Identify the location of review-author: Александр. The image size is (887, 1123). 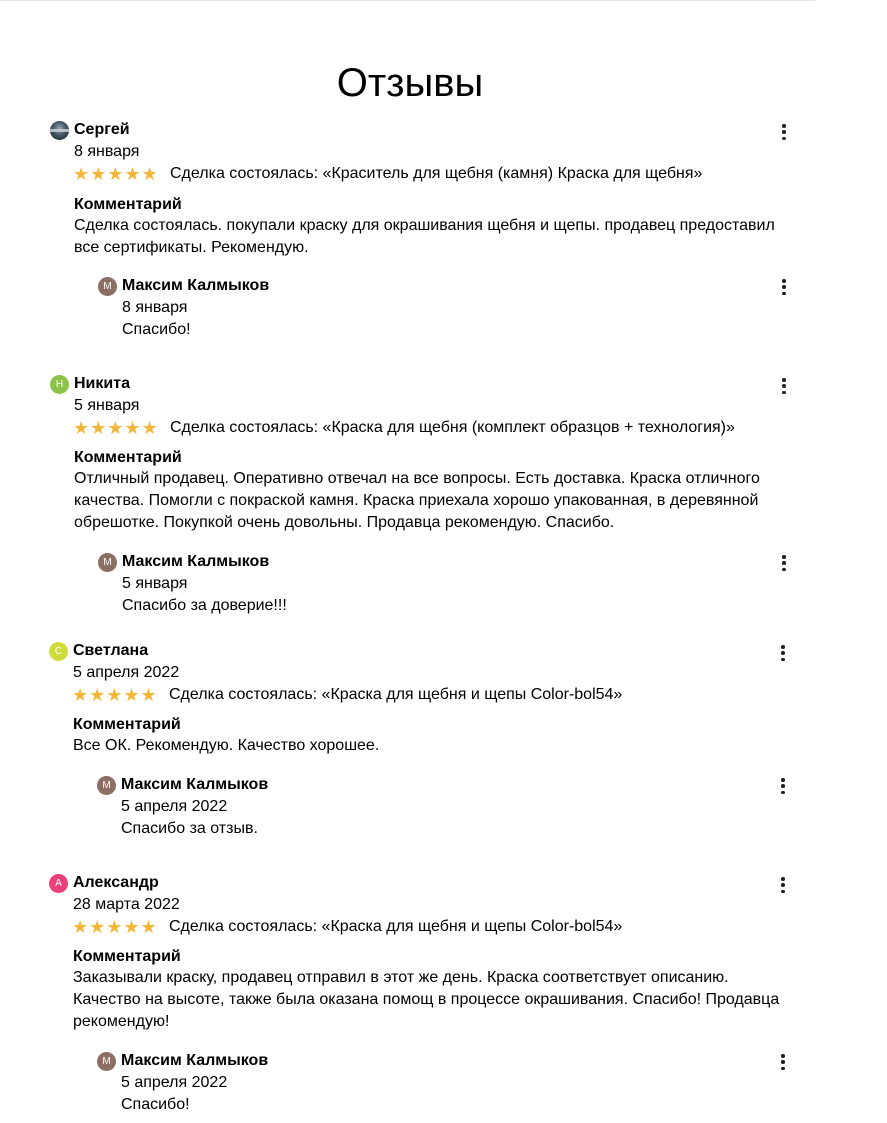
(116, 883).